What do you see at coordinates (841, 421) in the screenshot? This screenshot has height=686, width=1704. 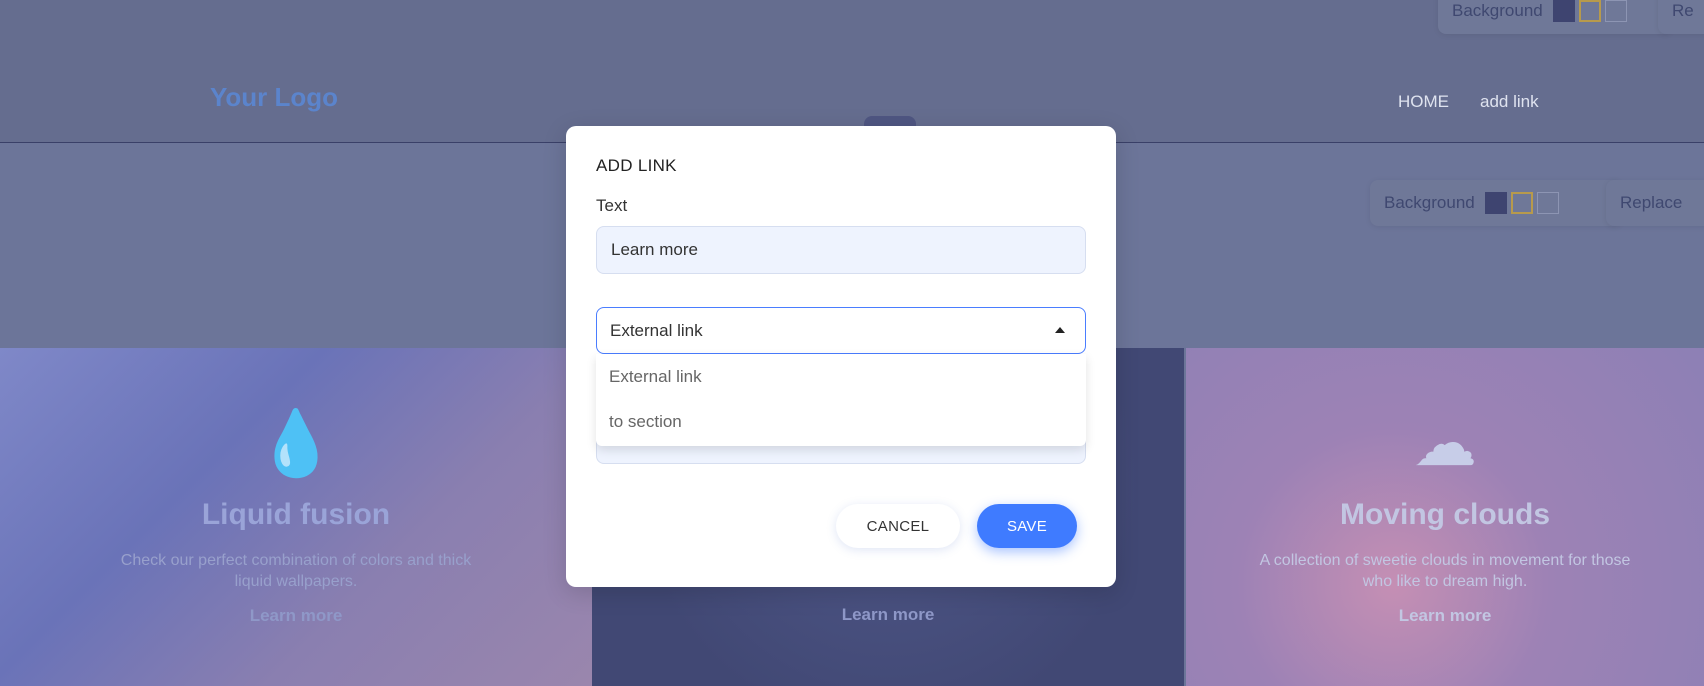 I see `option-to-section: to section` at bounding box center [841, 421].